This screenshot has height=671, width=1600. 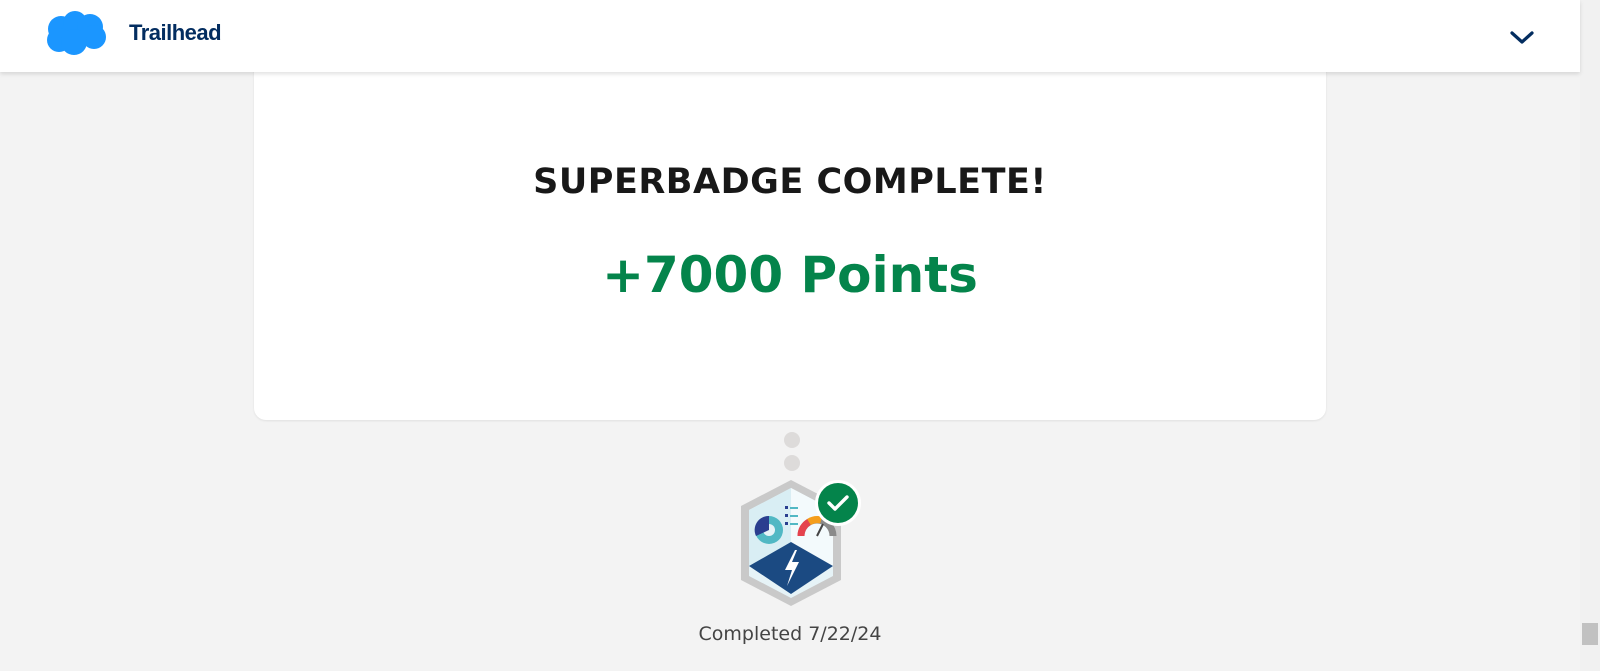 I want to click on salesforce-cloud-icon, so click(x=76, y=33).